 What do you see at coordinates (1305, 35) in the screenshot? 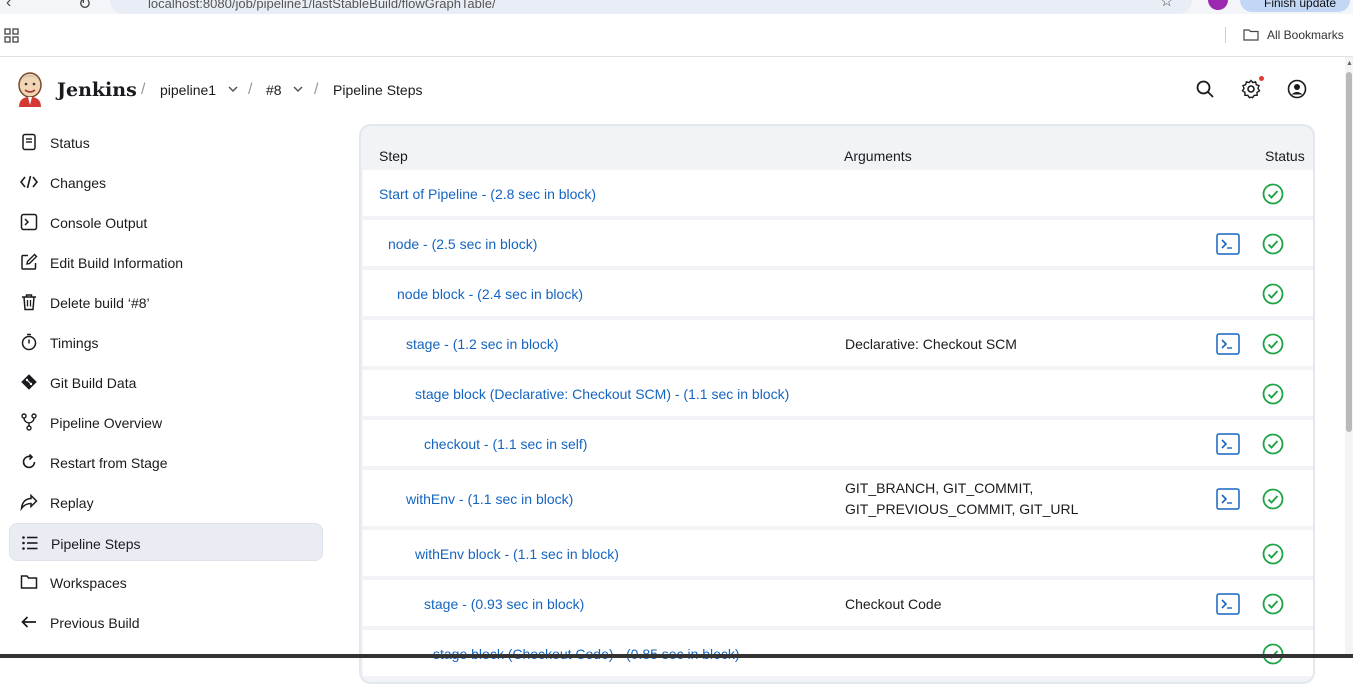
I see `all-bookmarks-link: All Bookmarks` at bounding box center [1305, 35].